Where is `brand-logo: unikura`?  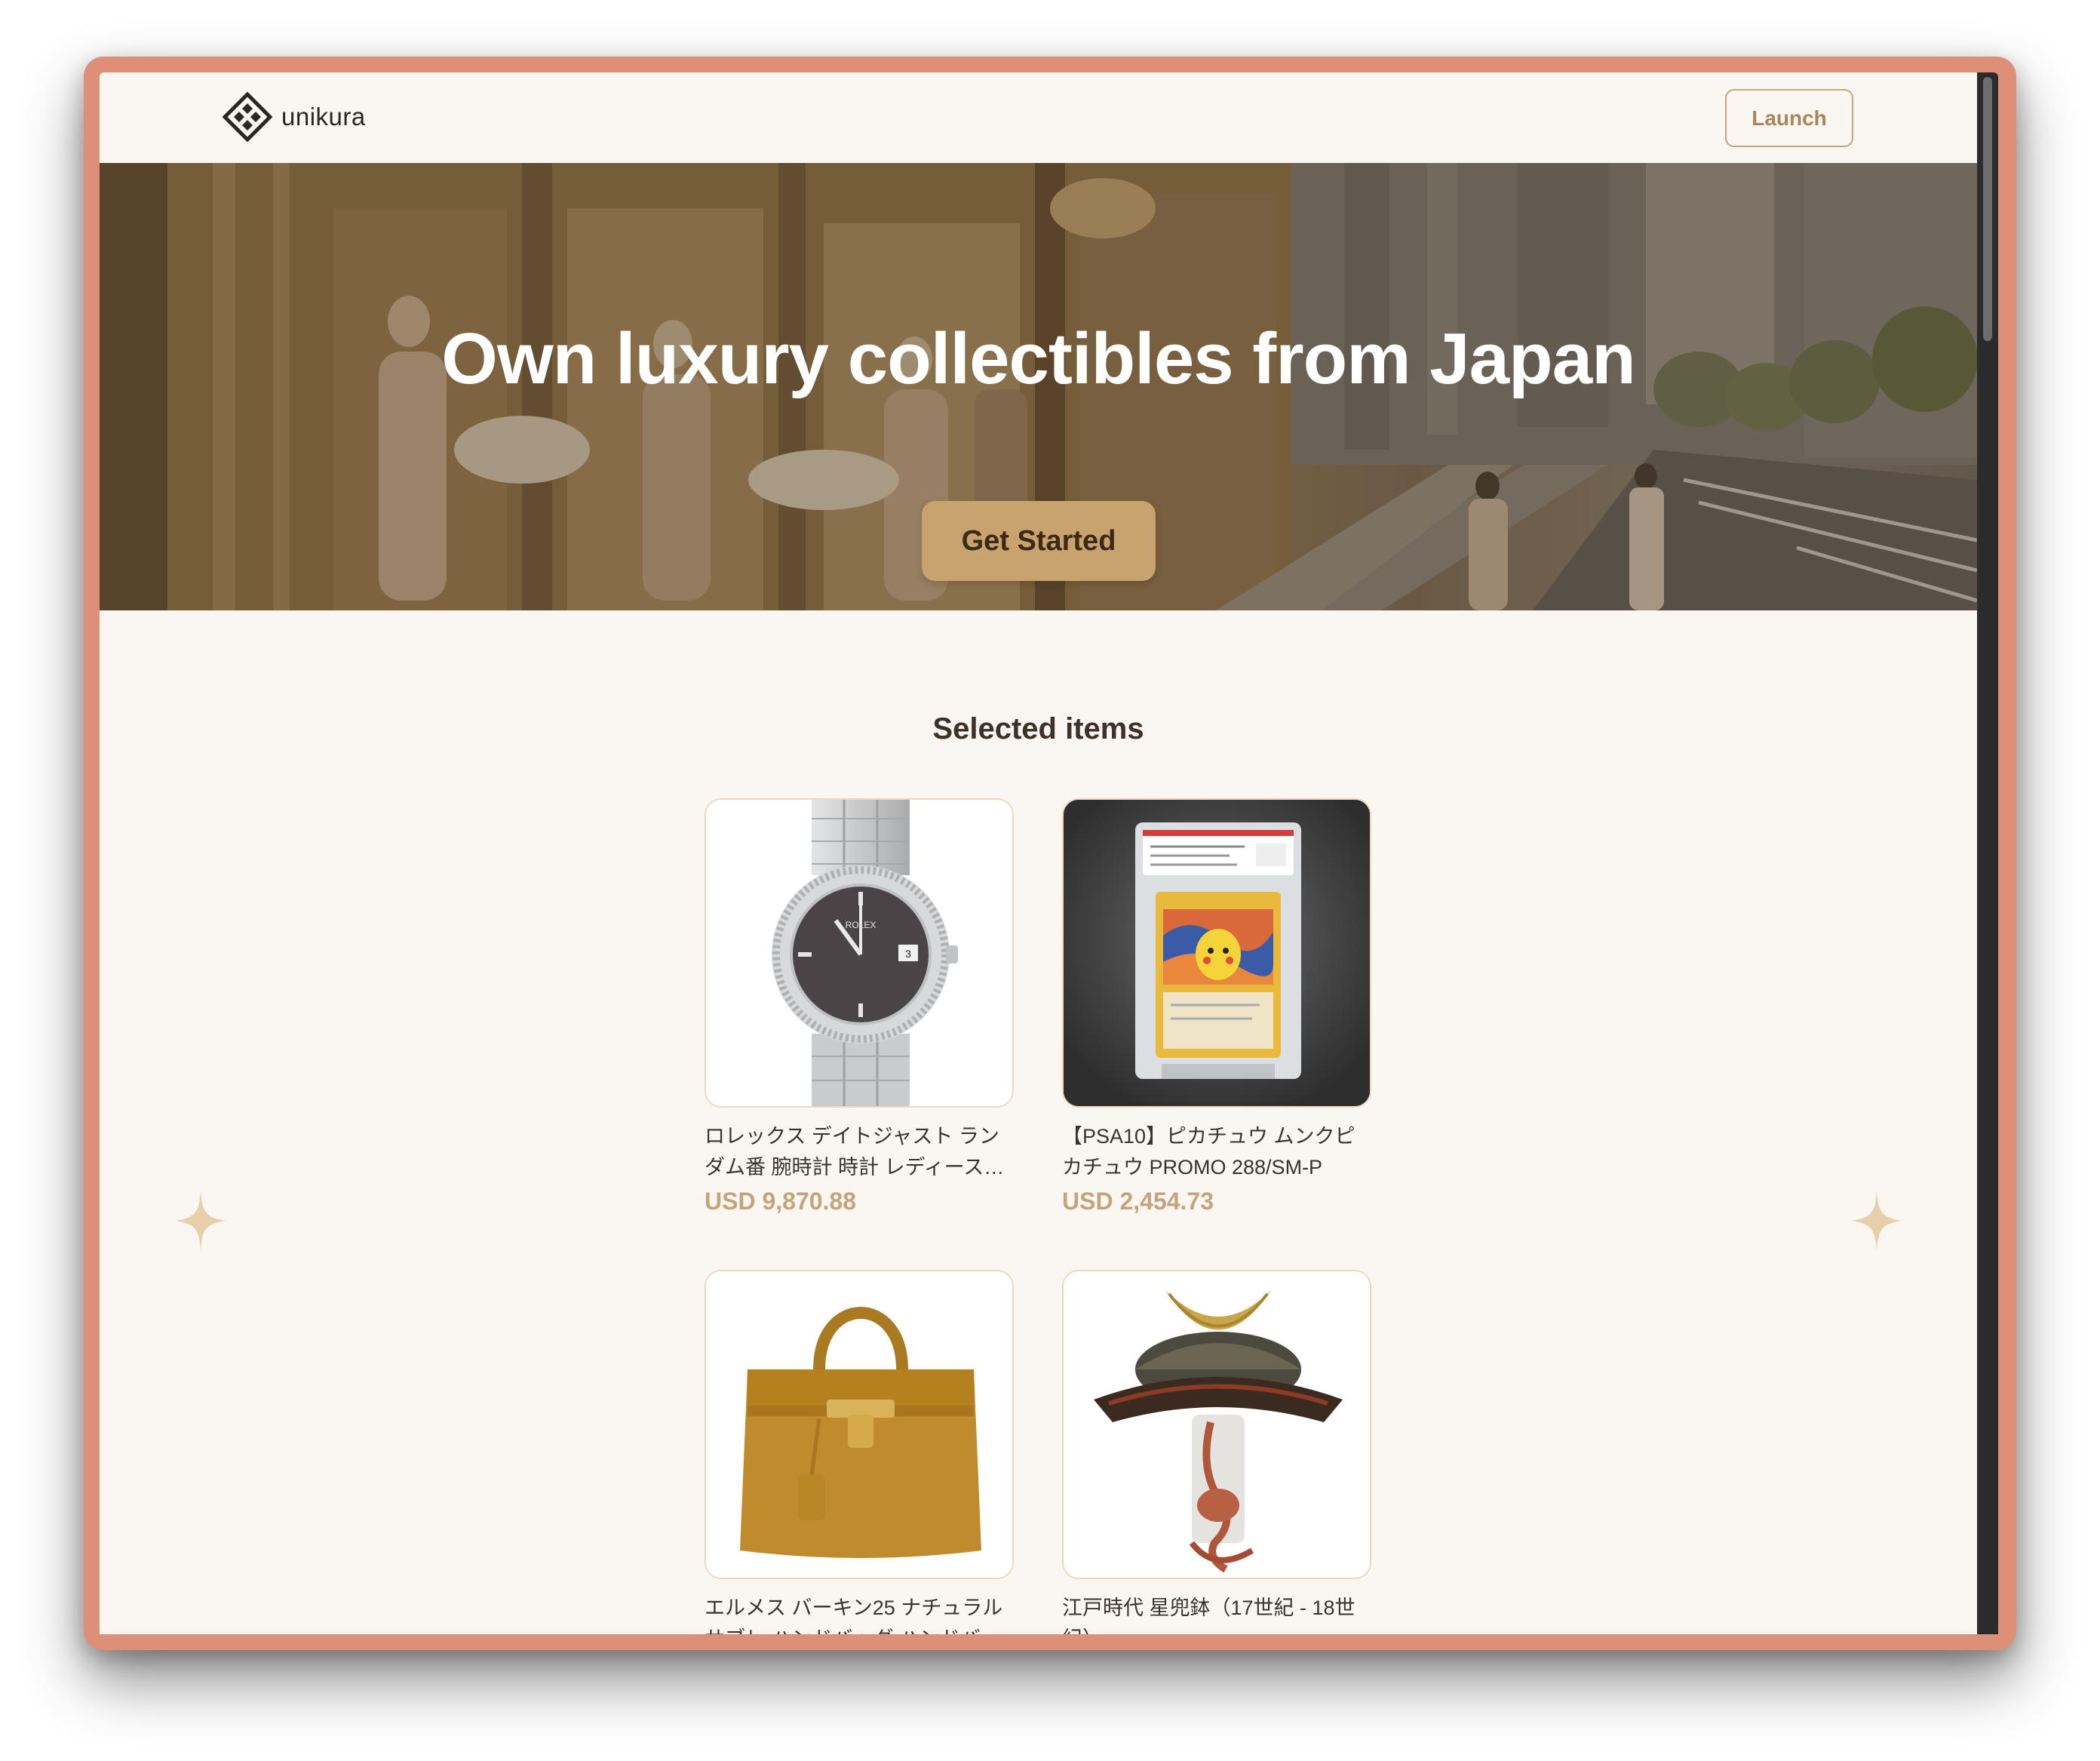 brand-logo: unikura is located at coordinates (294, 117).